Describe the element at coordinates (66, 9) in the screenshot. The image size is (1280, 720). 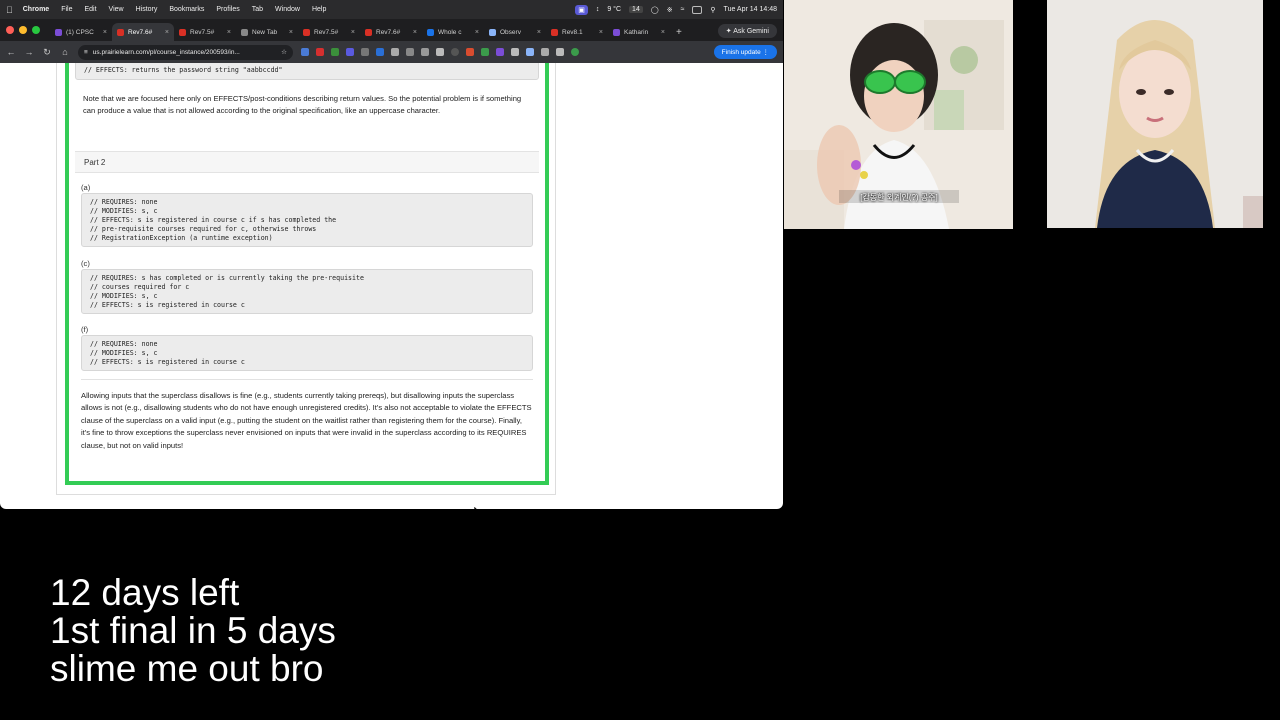
I see `menu-file: File` at that location.